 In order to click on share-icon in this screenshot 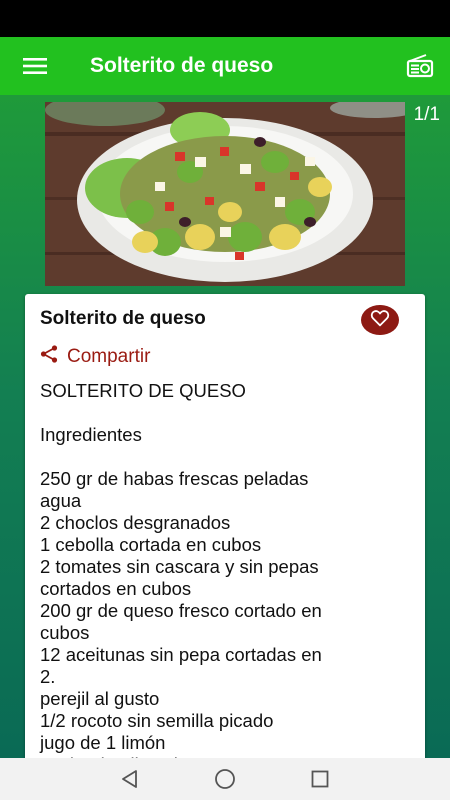, I will do `click(49, 357)`.